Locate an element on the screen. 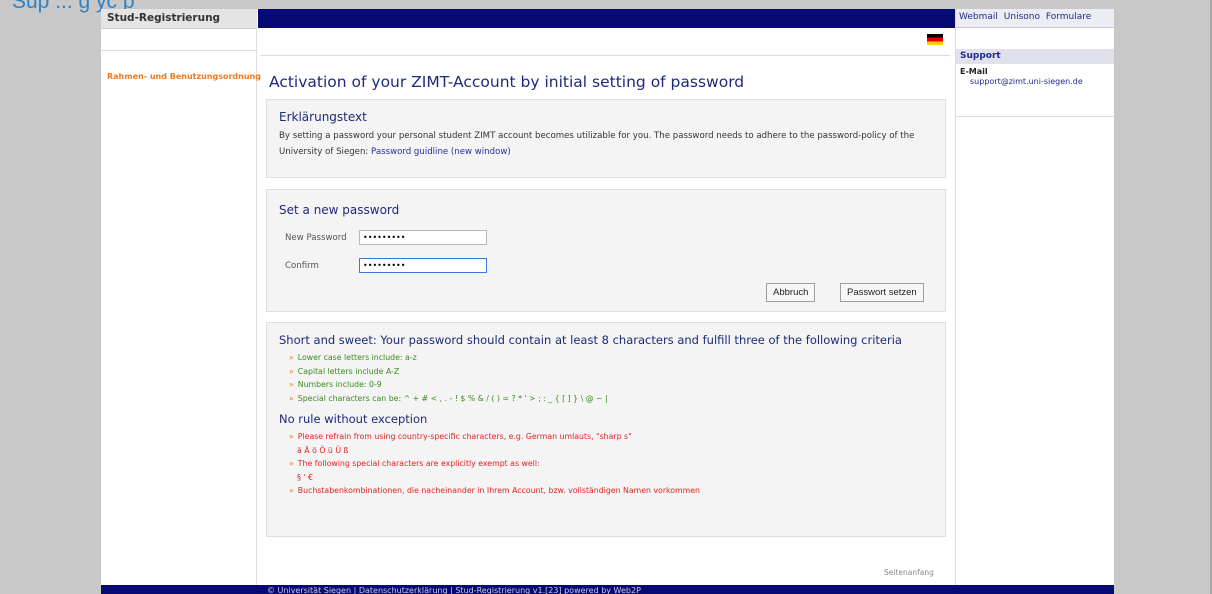  site-brand: Stud-Registrierung is located at coordinates (178, 19).